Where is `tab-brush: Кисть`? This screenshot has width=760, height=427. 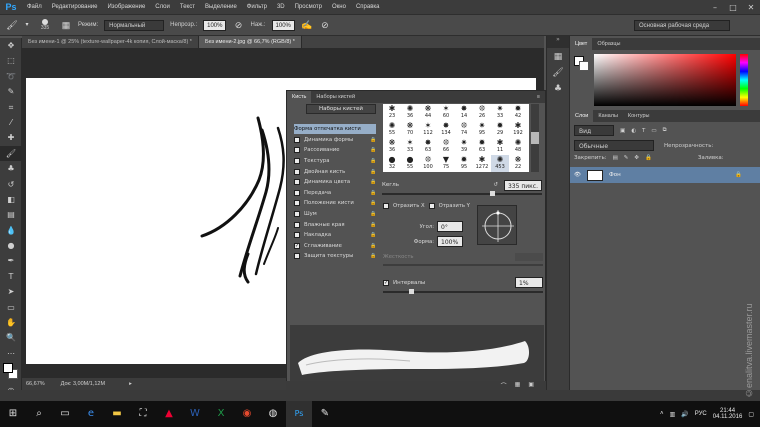 tab-brush: Кисть is located at coordinates (299, 97).